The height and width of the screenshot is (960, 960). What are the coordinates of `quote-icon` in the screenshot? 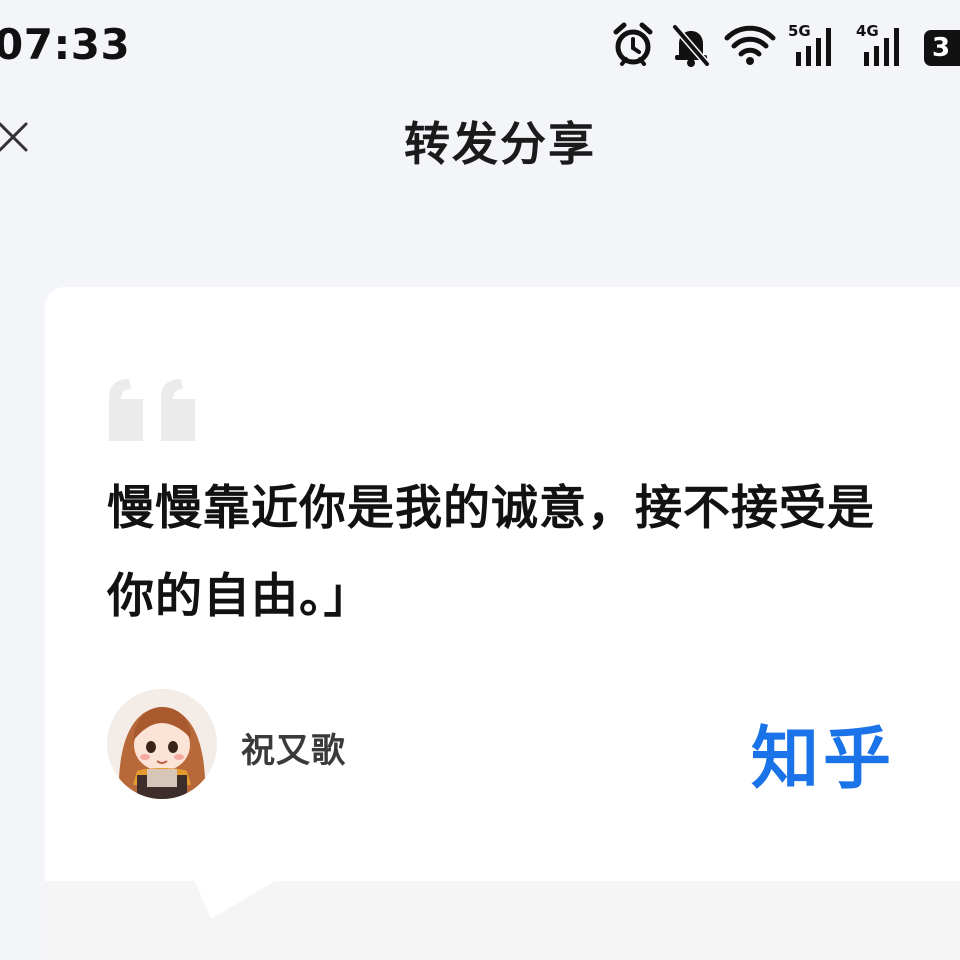 It's located at (152, 410).